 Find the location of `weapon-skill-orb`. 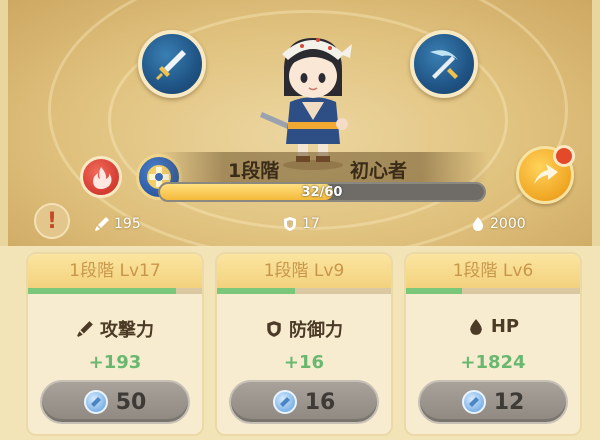

weapon-skill-orb is located at coordinates (172, 64).